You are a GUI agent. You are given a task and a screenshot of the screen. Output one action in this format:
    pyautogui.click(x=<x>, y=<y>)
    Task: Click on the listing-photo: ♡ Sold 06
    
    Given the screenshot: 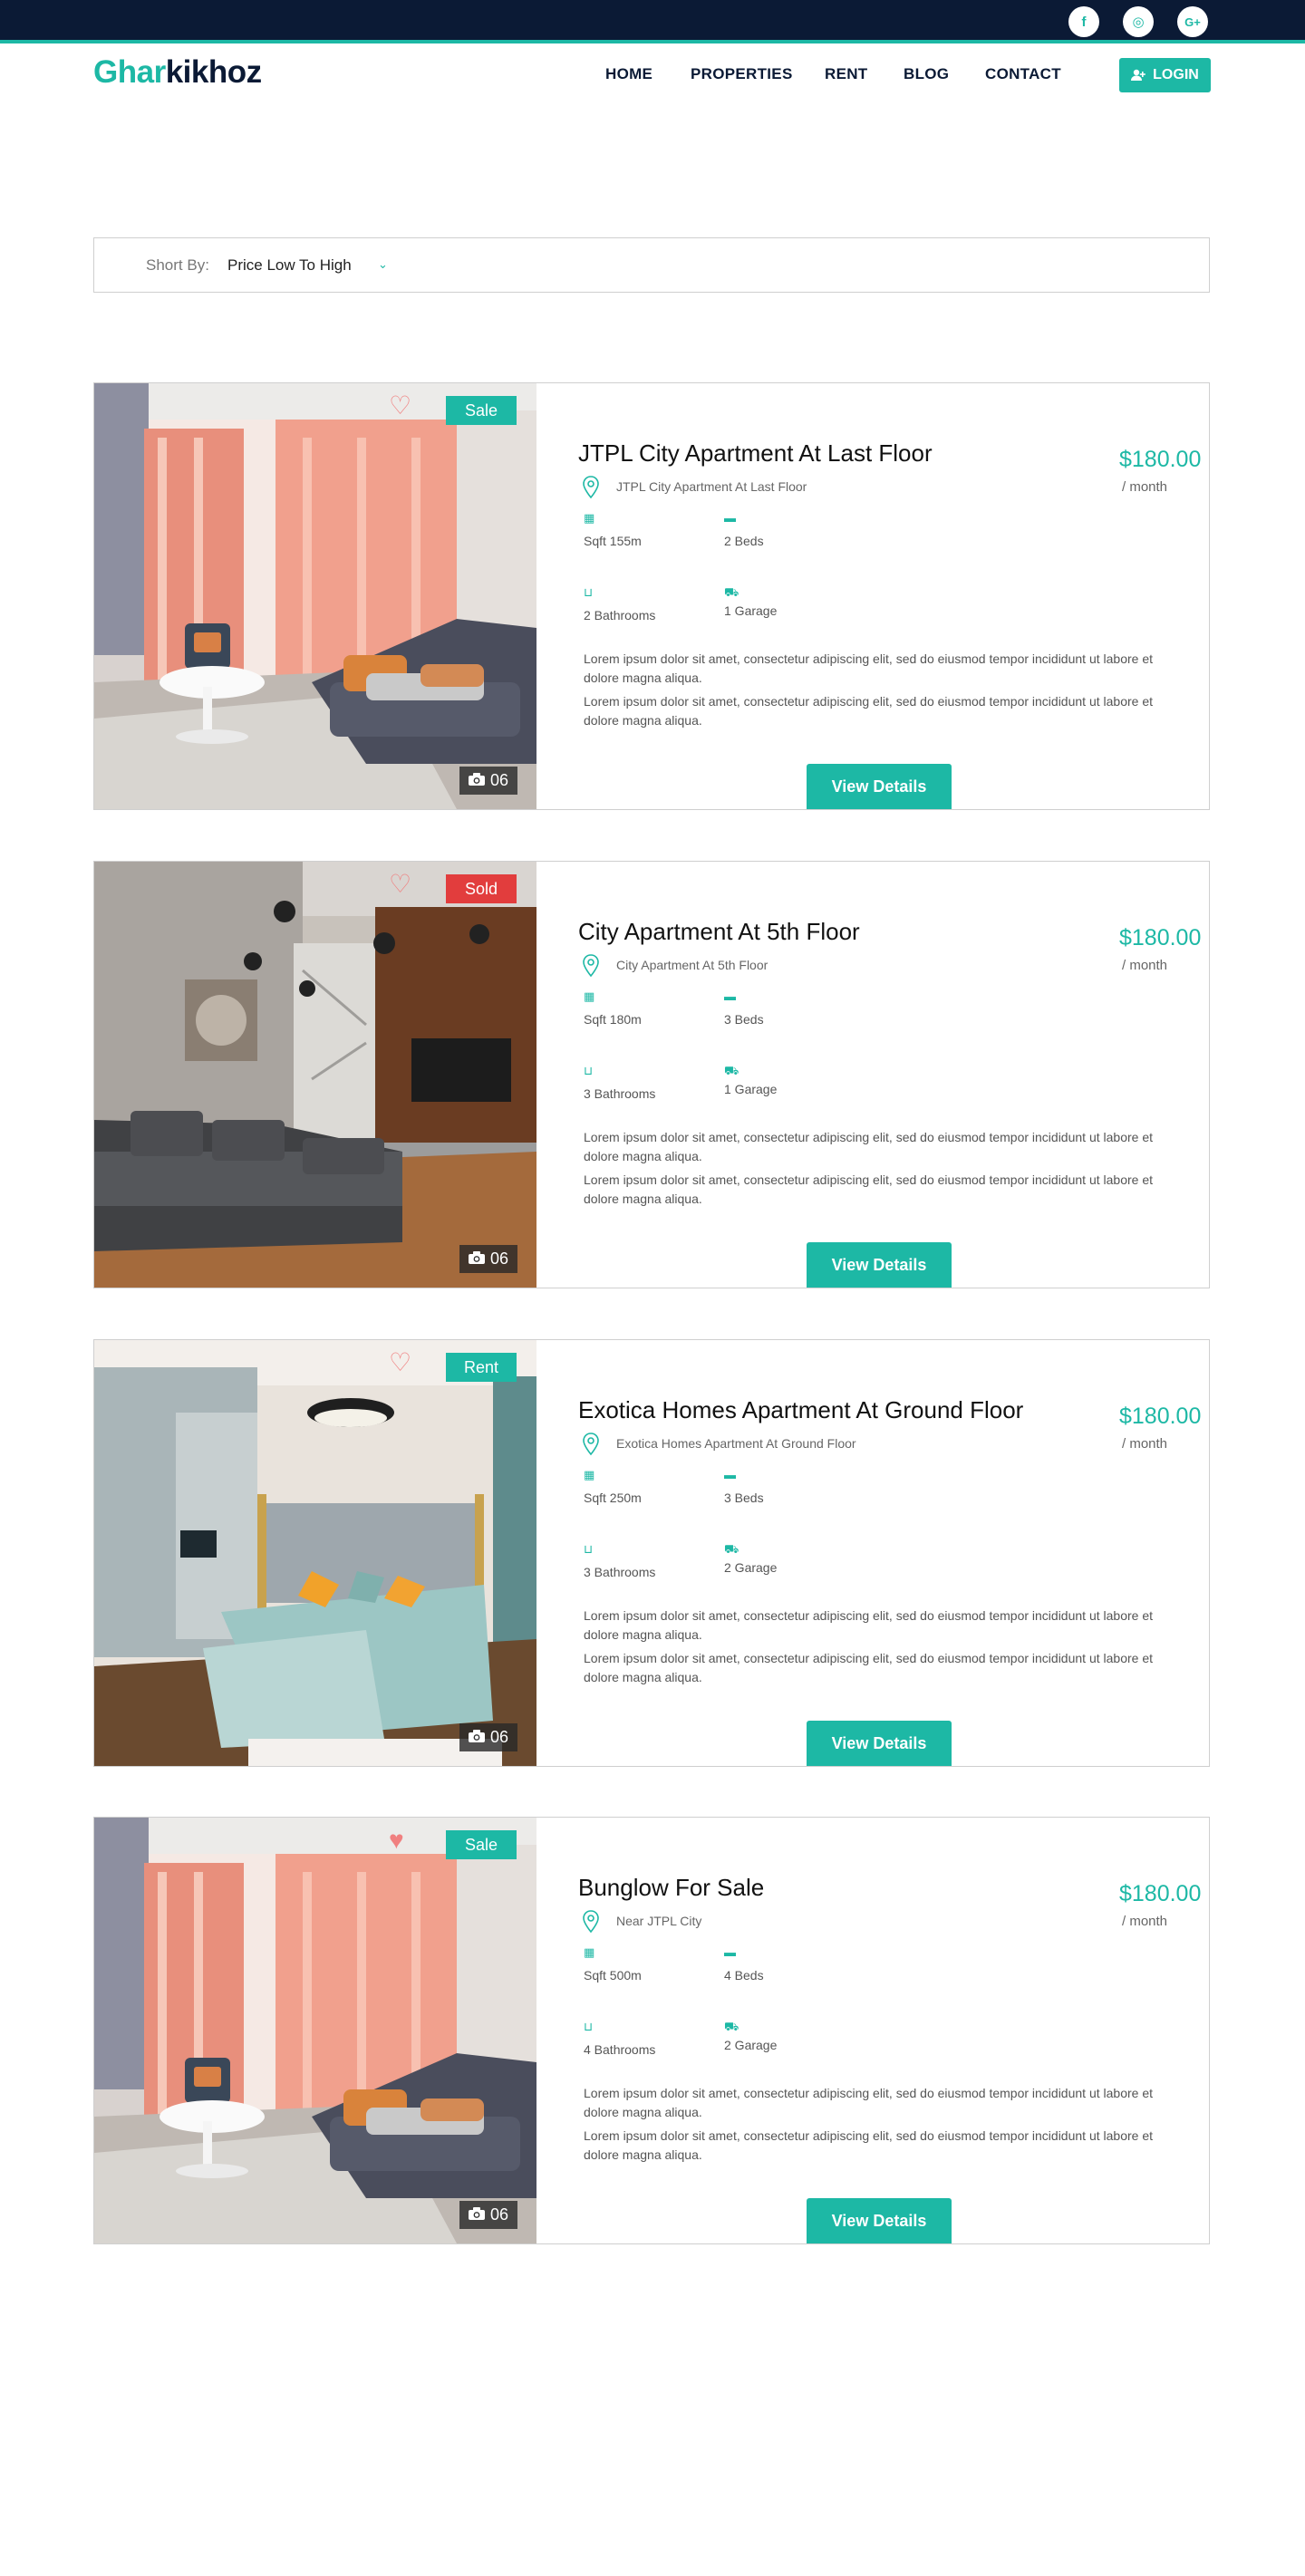 What is the action you would take?
    pyautogui.click(x=315, y=1075)
    